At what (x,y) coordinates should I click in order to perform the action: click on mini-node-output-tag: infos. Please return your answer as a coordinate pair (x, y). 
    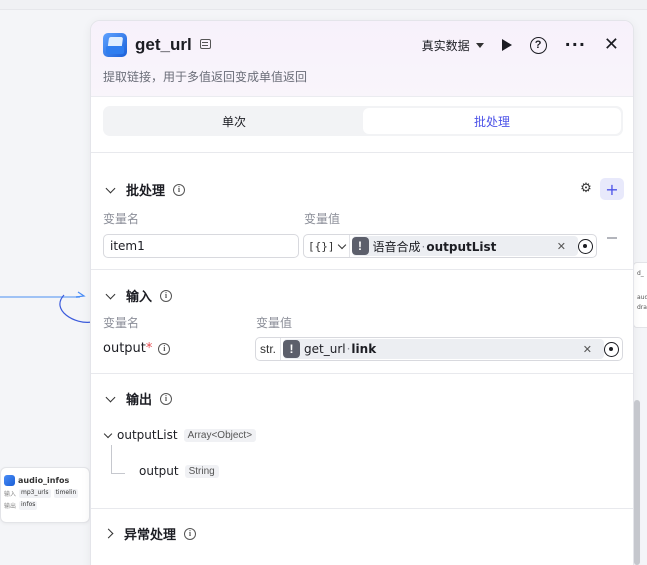
    Looking at the image, I should click on (28, 505).